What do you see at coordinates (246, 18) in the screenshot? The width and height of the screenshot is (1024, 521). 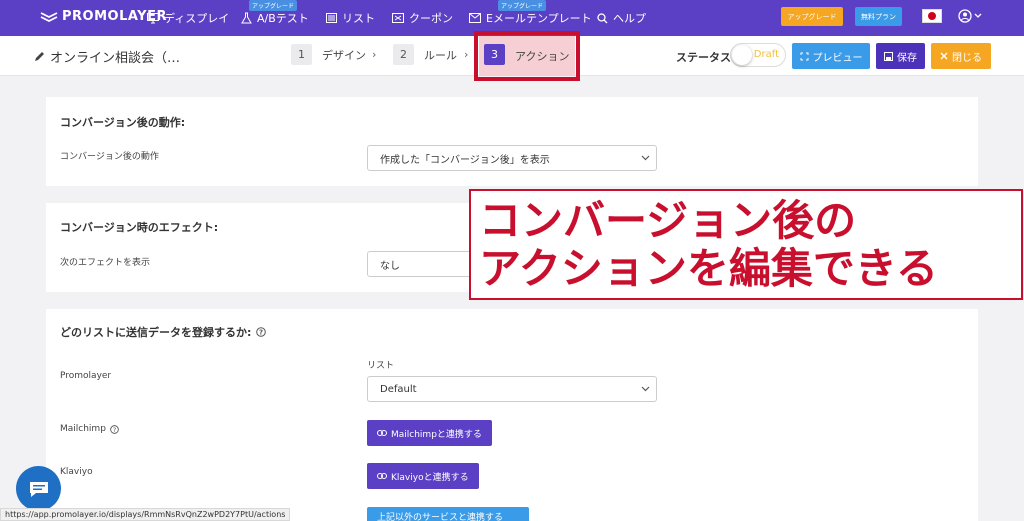 I see `flask-icon` at bounding box center [246, 18].